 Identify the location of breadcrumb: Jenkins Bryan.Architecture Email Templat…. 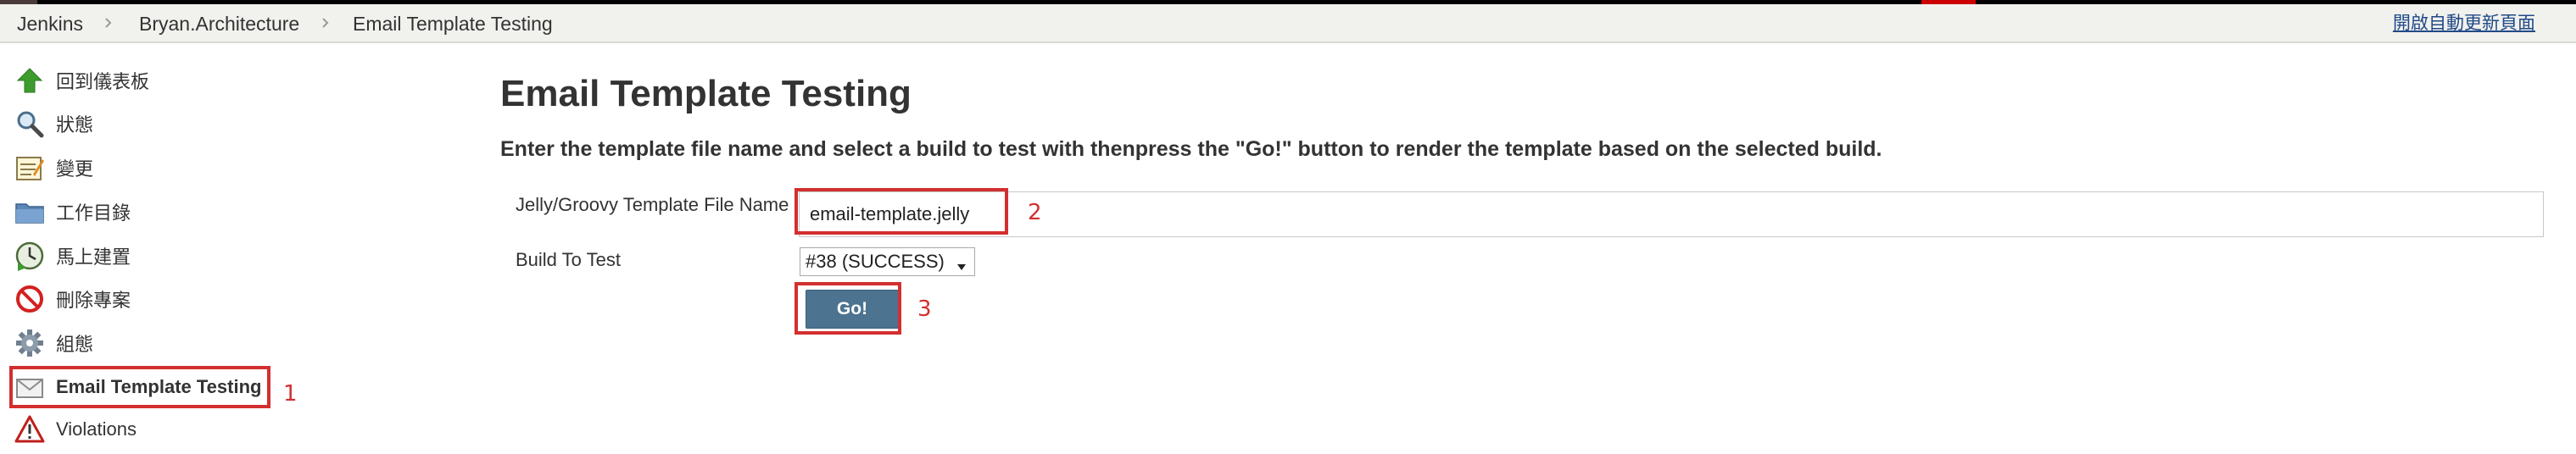
(1288, 23).